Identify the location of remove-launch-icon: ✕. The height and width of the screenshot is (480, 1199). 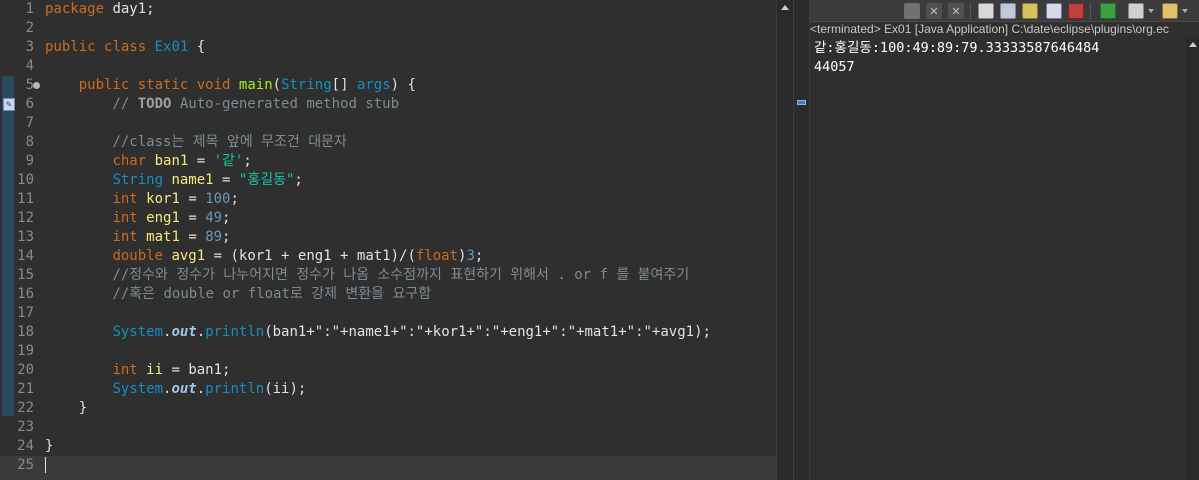
(934, 11).